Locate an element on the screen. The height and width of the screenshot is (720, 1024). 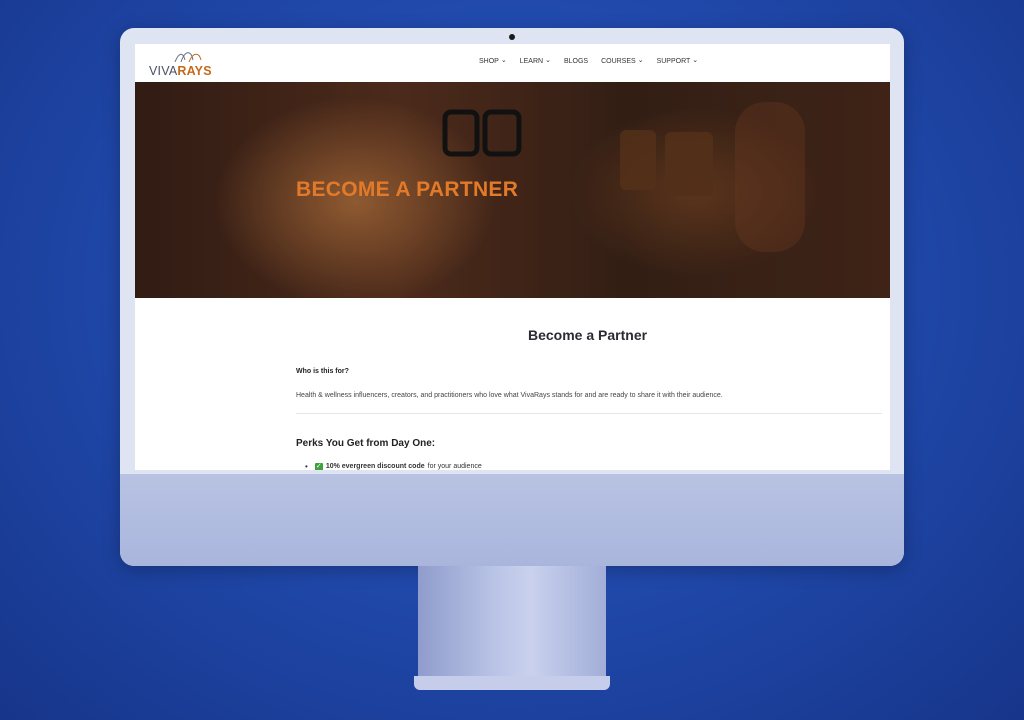
monitor-stand is located at coordinates (512, 622).